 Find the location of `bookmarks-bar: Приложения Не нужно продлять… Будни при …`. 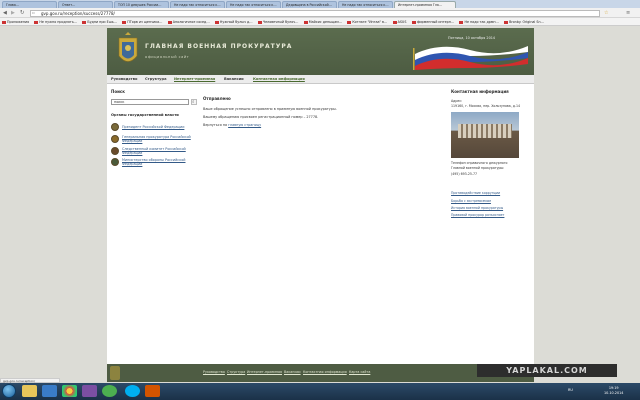

bookmarks-bar: Приложения Не нужно продлять… Будни при … is located at coordinates (320, 22).